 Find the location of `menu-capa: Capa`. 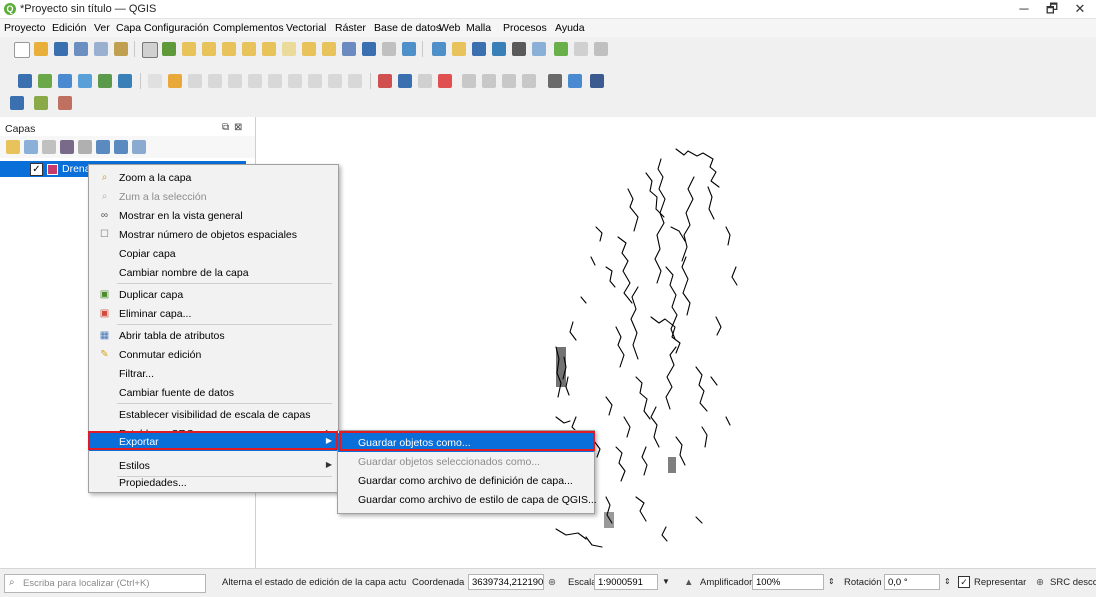

menu-capa: Capa is located at coordinates (128, 28).